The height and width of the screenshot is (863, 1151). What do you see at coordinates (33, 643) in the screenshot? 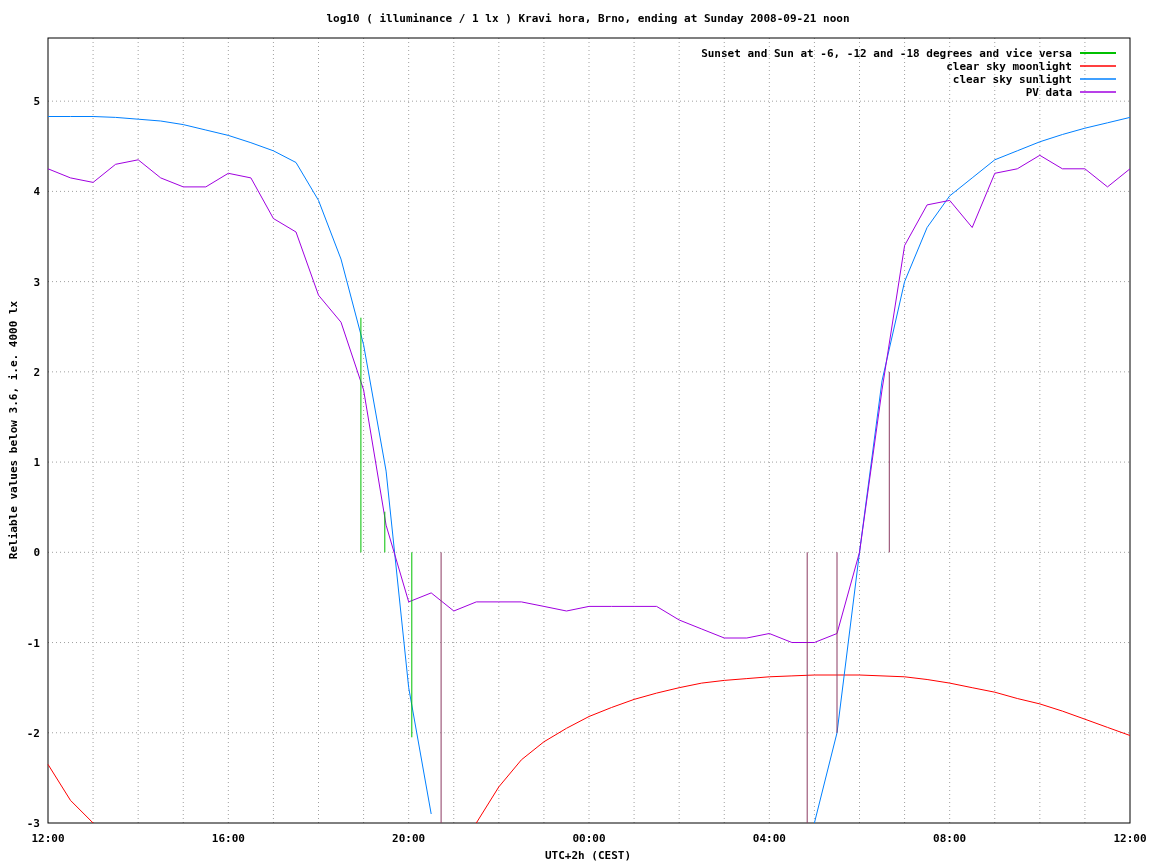
I see `tick-label: -1` at bounding box center [33, 643].